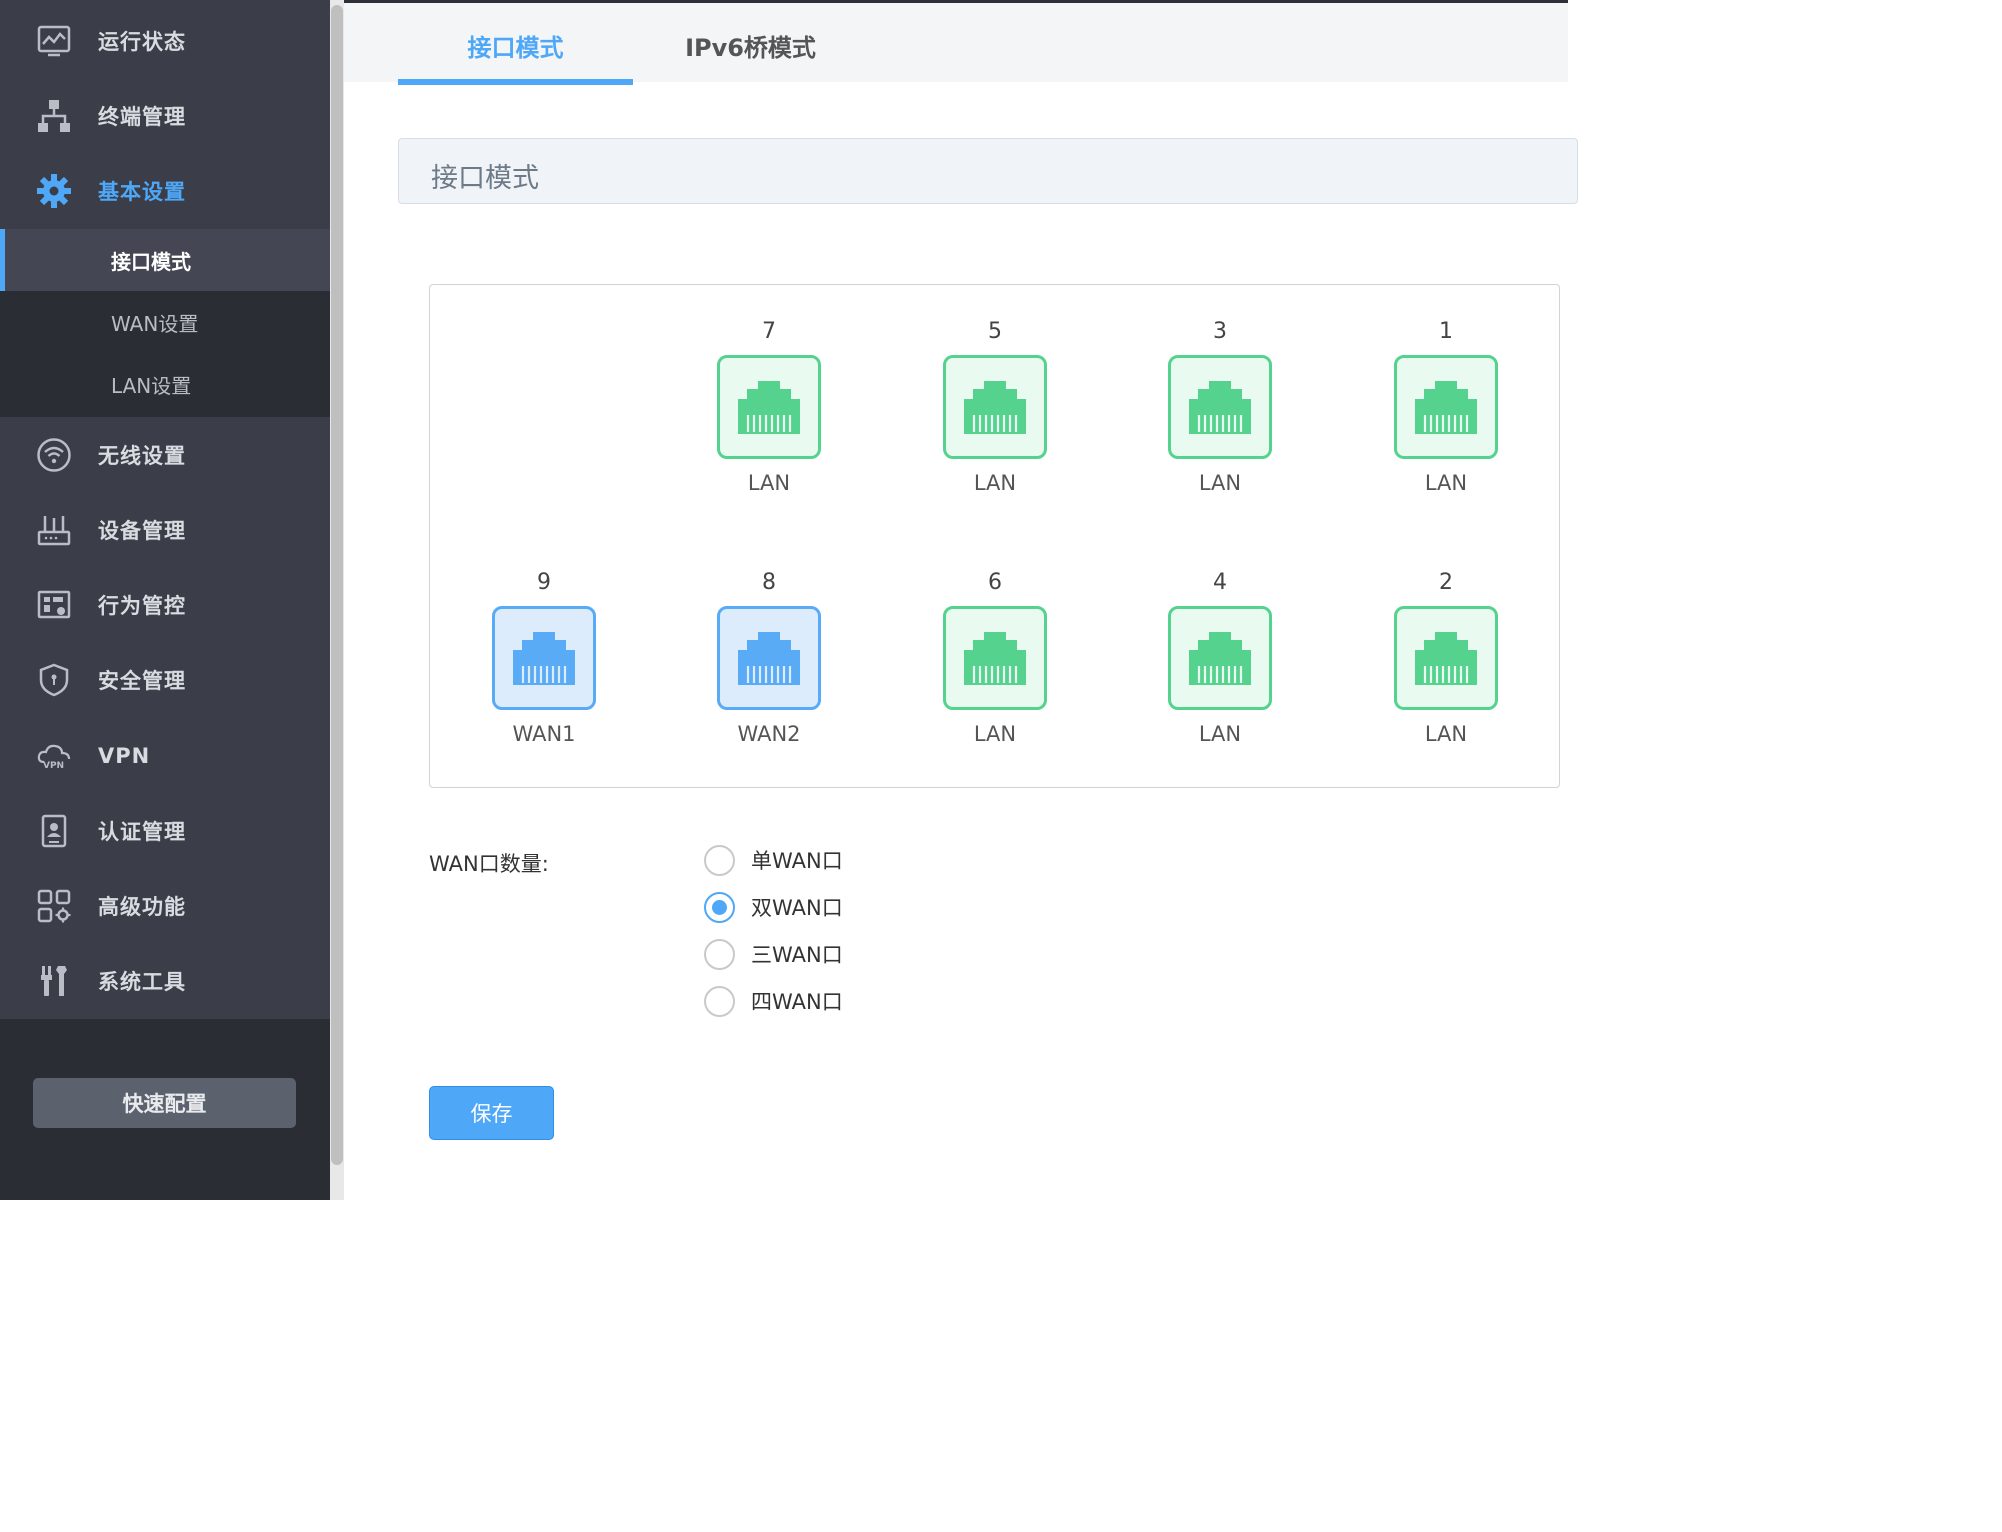  I want to click on port-label: WAN1, so click(544, 734).